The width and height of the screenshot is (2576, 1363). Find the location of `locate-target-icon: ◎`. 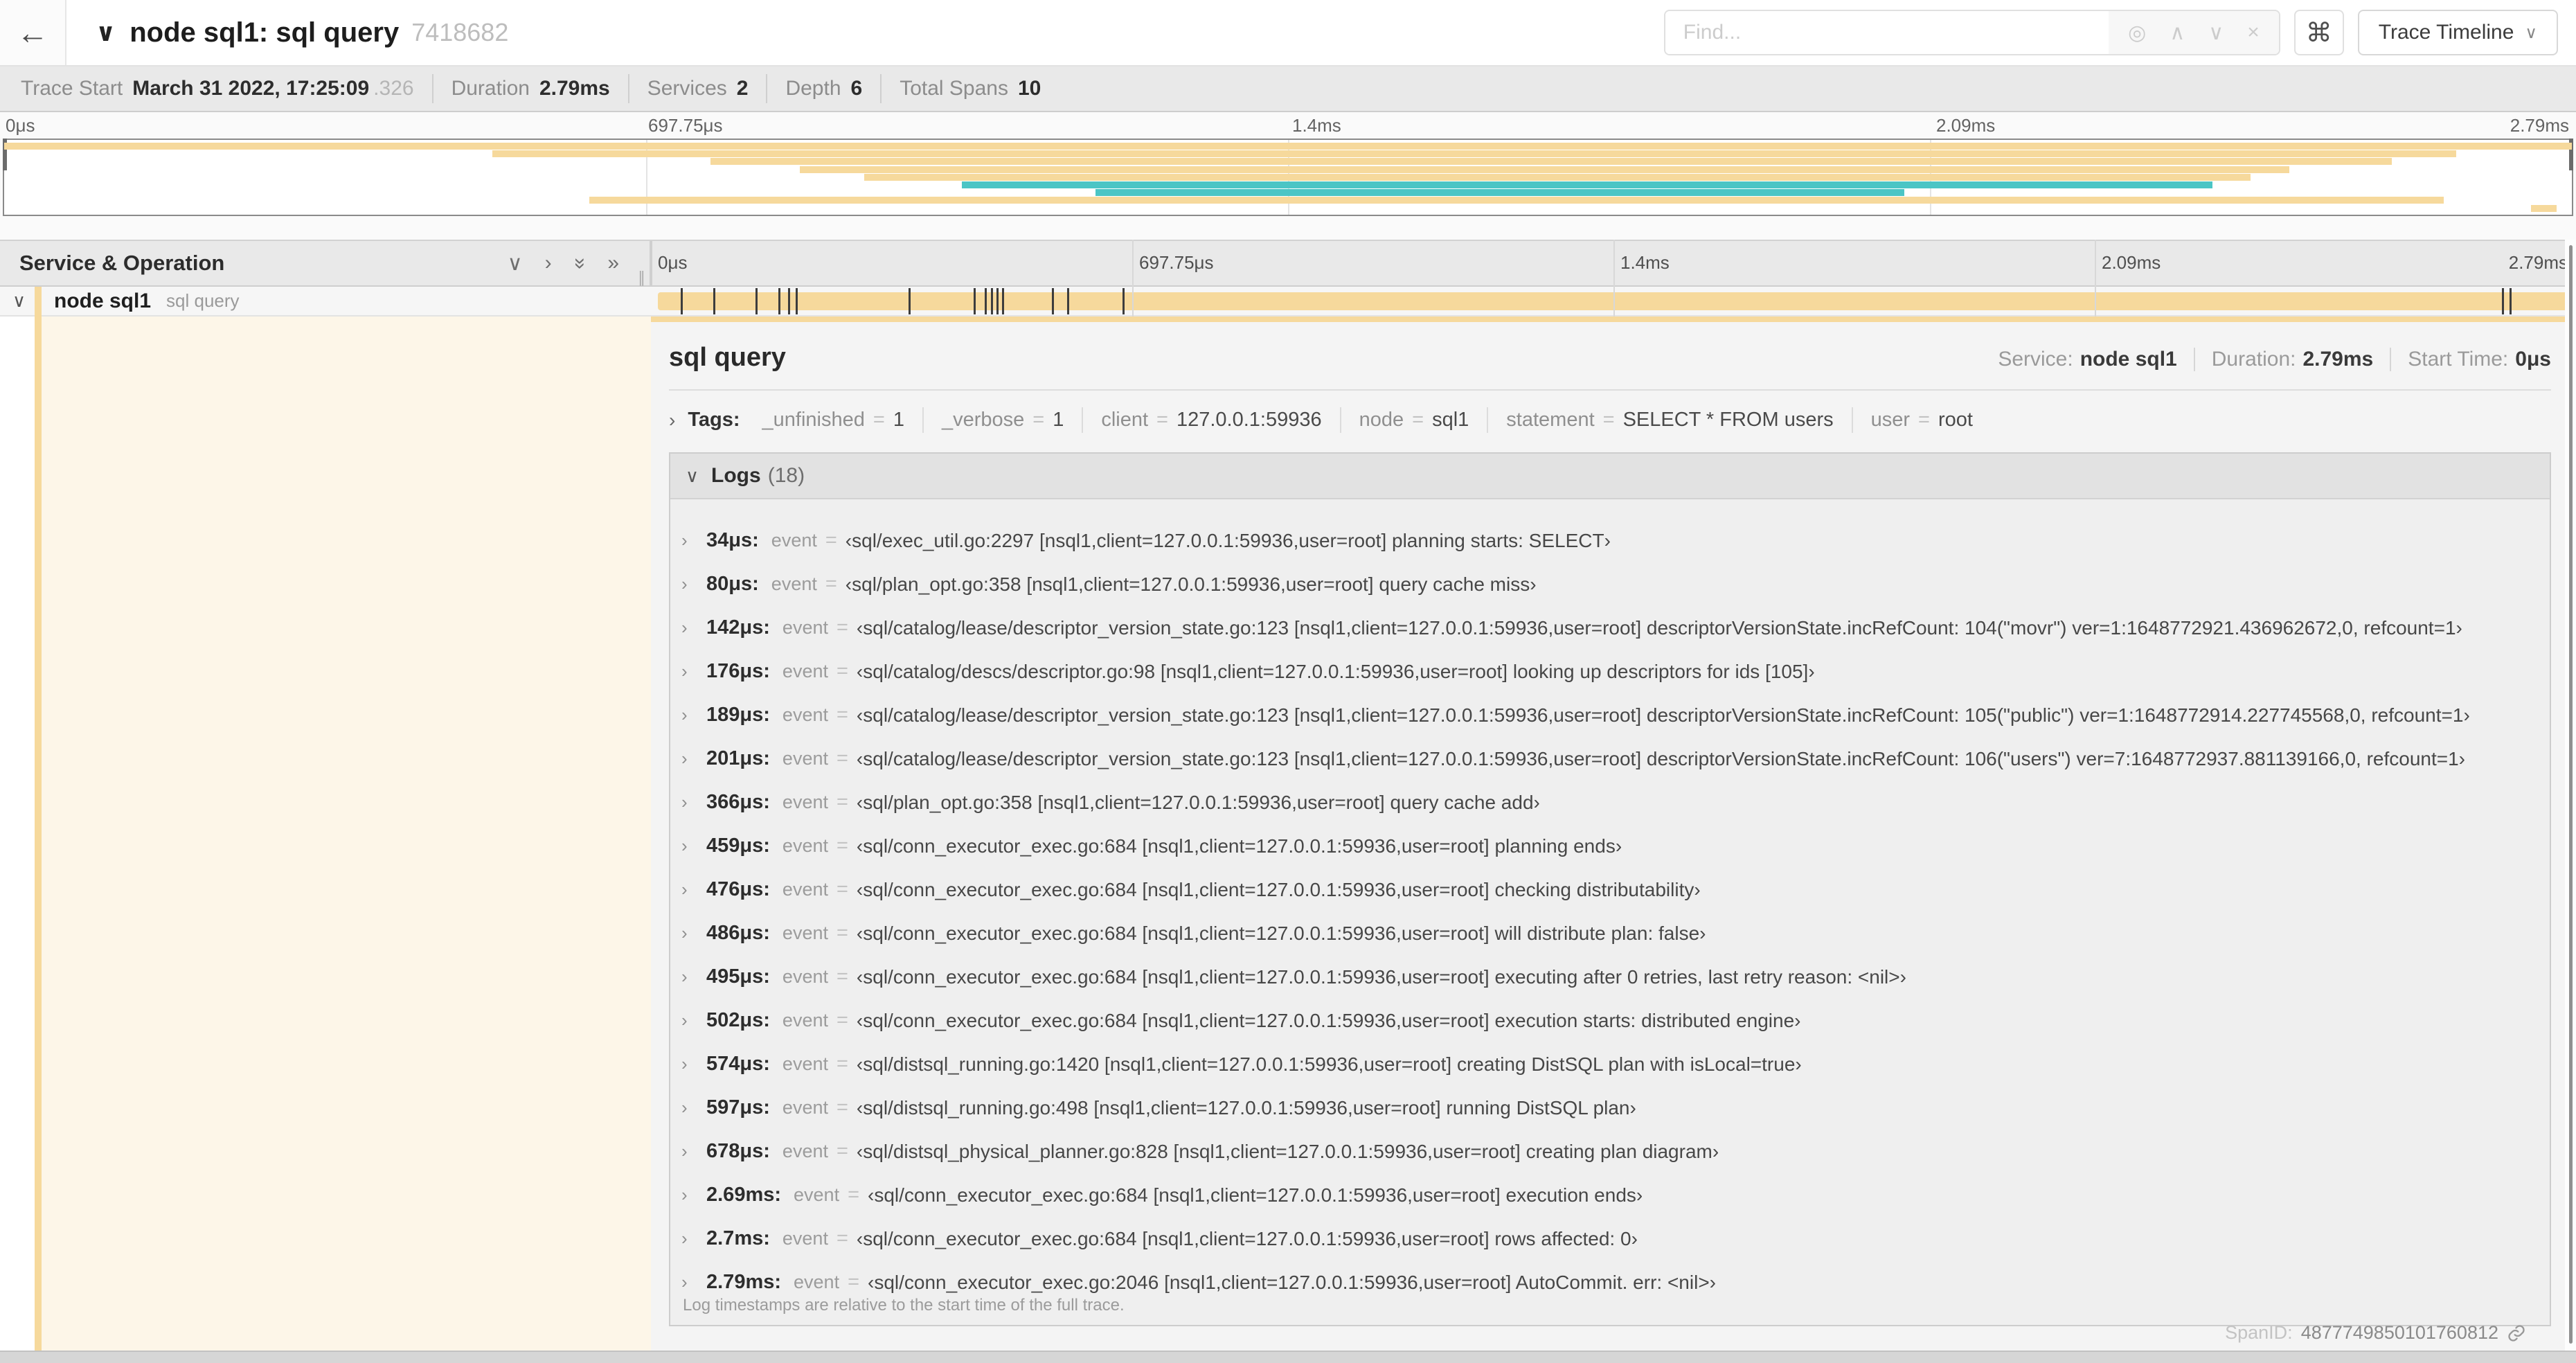

locate-target-icon: ◎ is located at coordinates (2137, 33).